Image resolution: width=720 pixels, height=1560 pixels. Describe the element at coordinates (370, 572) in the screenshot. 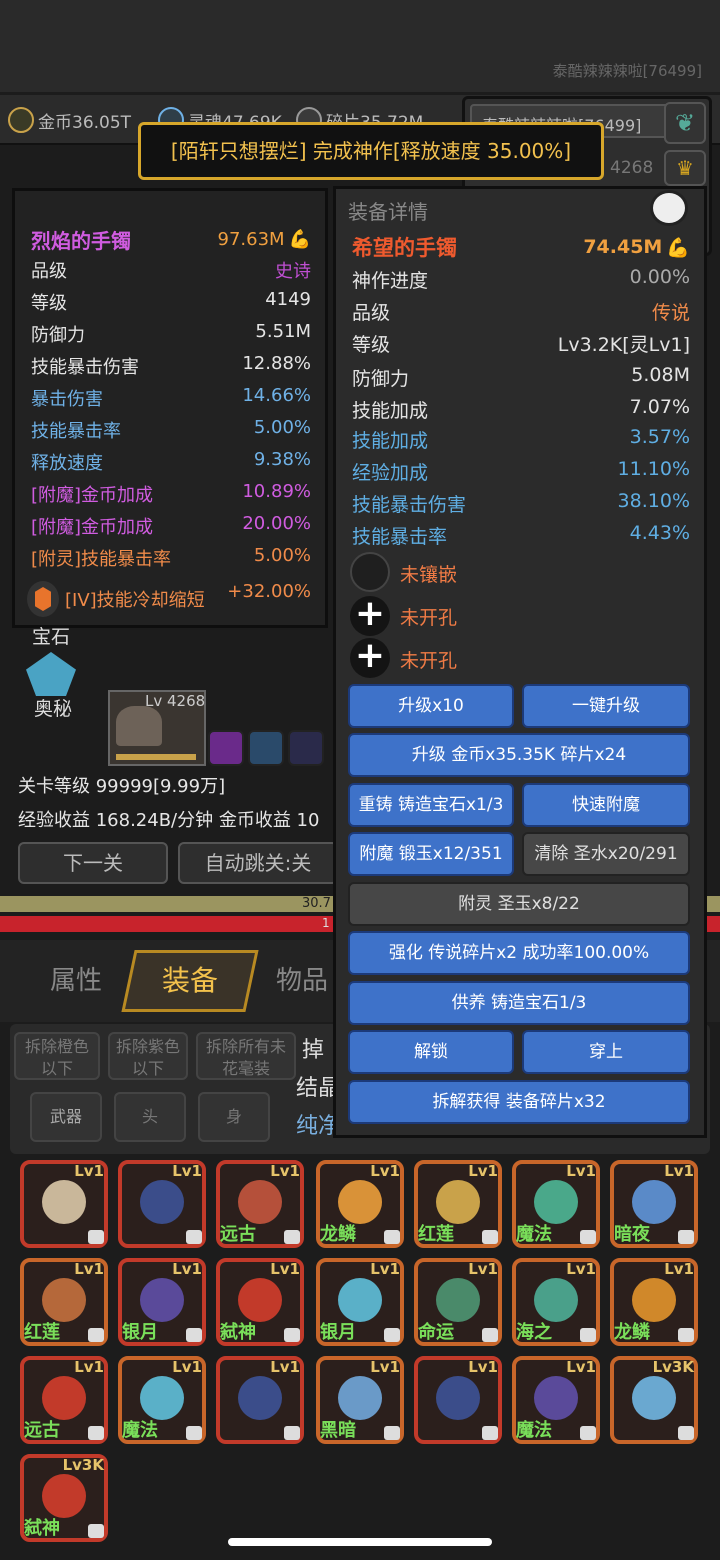

I see `gem-socket` at that location.